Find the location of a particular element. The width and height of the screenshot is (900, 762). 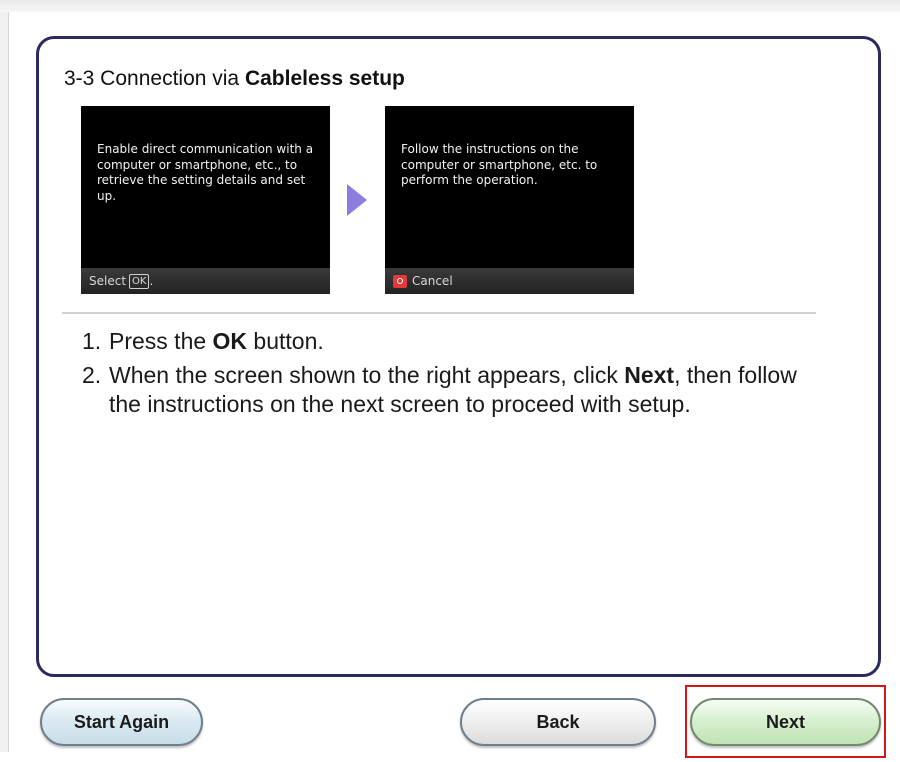

instruction-step-1: 1. Press the OK button. is located at coordinates (452, 341).